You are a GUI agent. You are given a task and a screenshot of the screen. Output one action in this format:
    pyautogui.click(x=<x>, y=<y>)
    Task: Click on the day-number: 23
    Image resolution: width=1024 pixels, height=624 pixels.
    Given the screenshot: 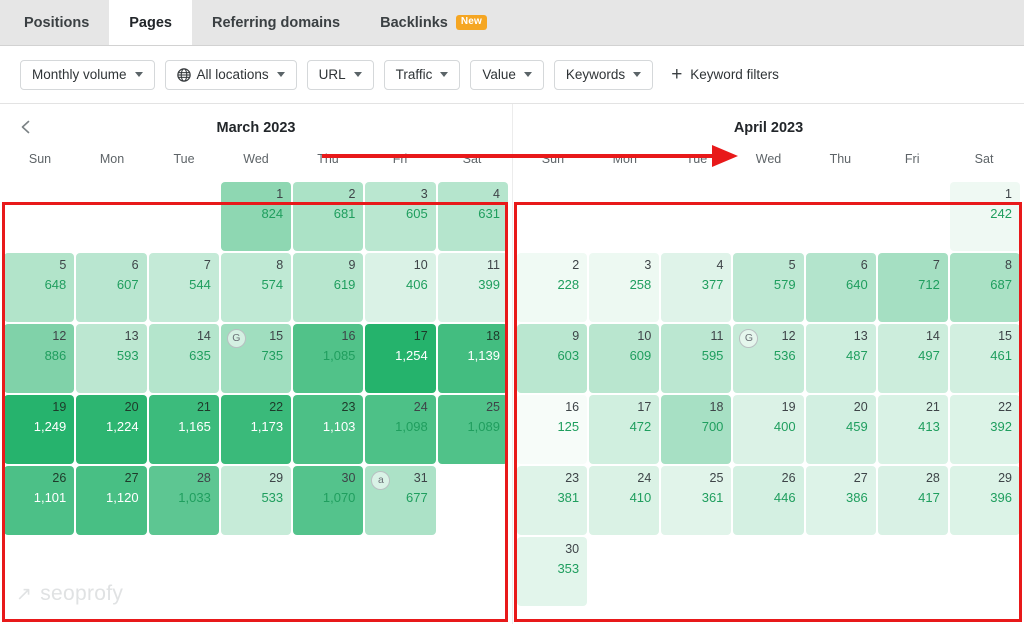 What is the action you would take?
    pyautogui.click(x=572, y=478)
    